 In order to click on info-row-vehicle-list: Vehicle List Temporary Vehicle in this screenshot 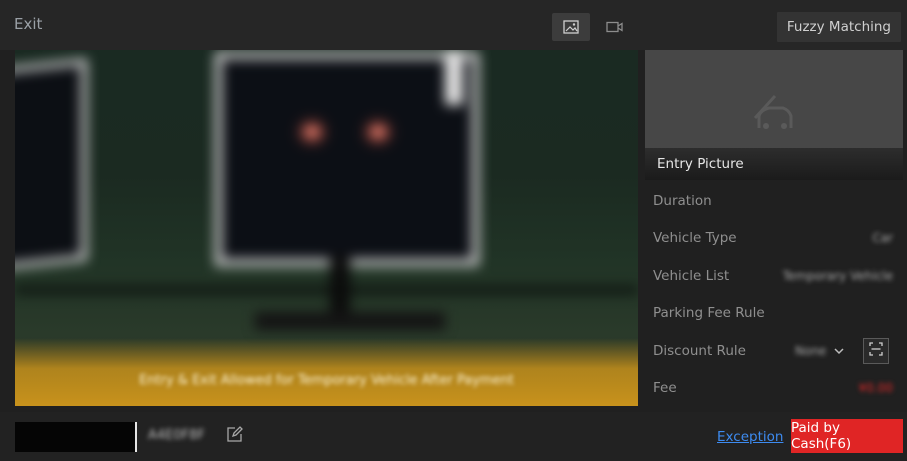, I will do `click(774, 276)`.